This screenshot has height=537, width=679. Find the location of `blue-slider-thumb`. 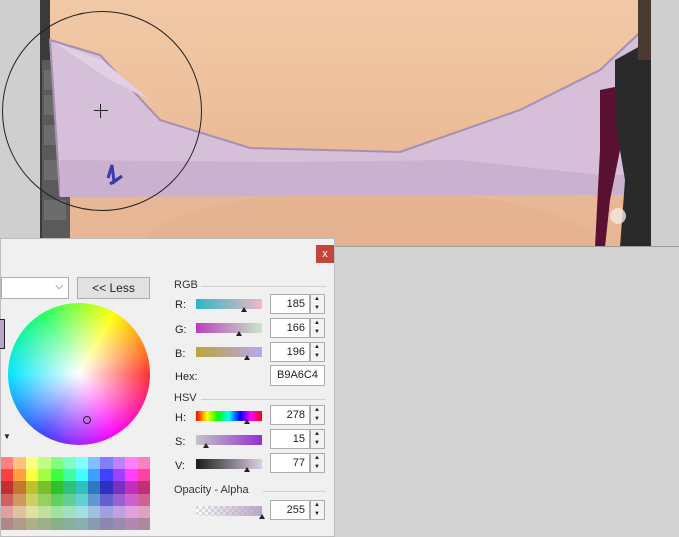

blue-slider-thumb is located at coordinates (246, 357).